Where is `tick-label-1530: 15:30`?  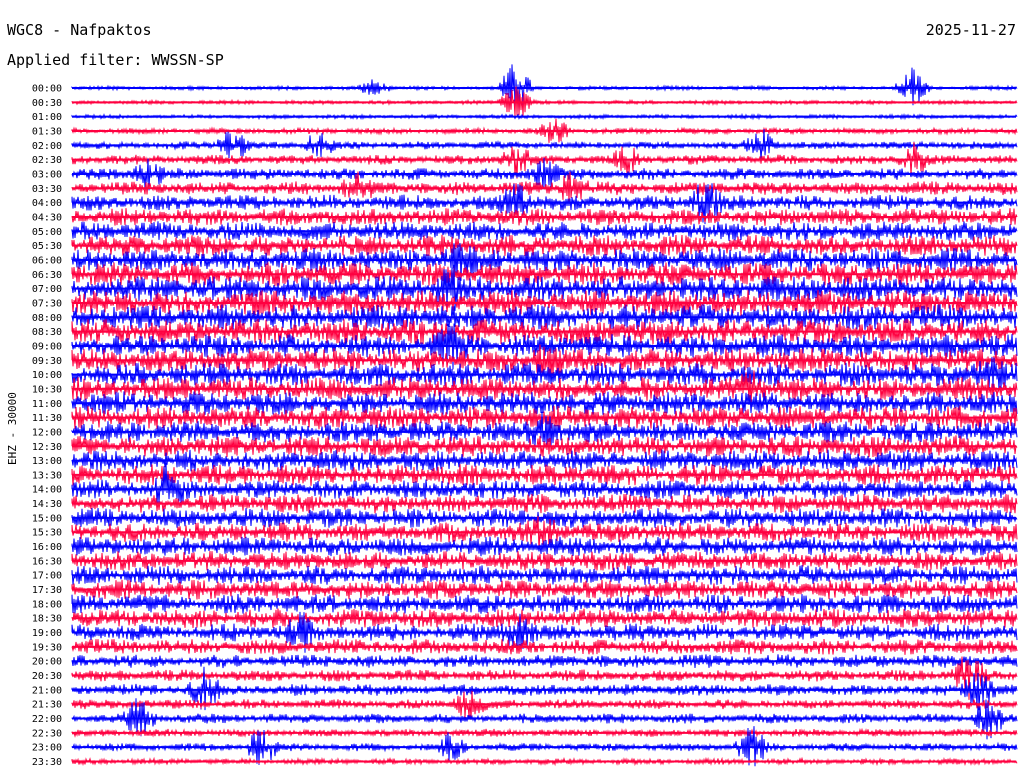 tick-label-1530: 15:30 is located at coordinates (47, 533).